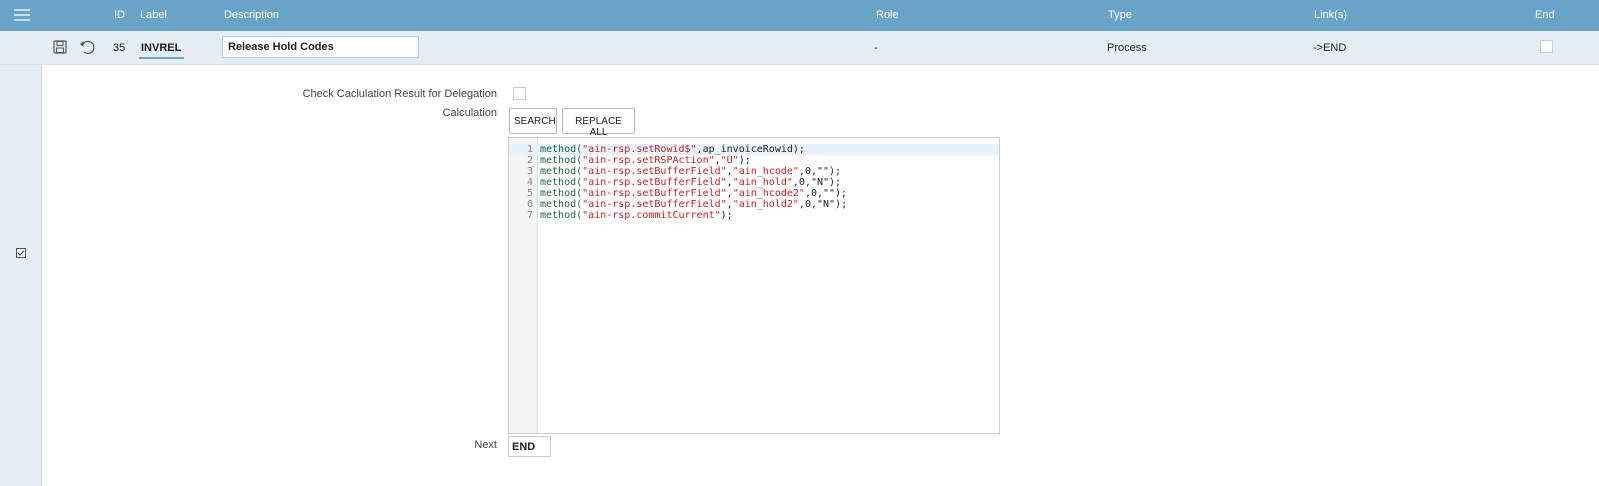 The height and width of the screenshot is (486, 1599). I want to click on row-links: ->END, so click(1329, 48).